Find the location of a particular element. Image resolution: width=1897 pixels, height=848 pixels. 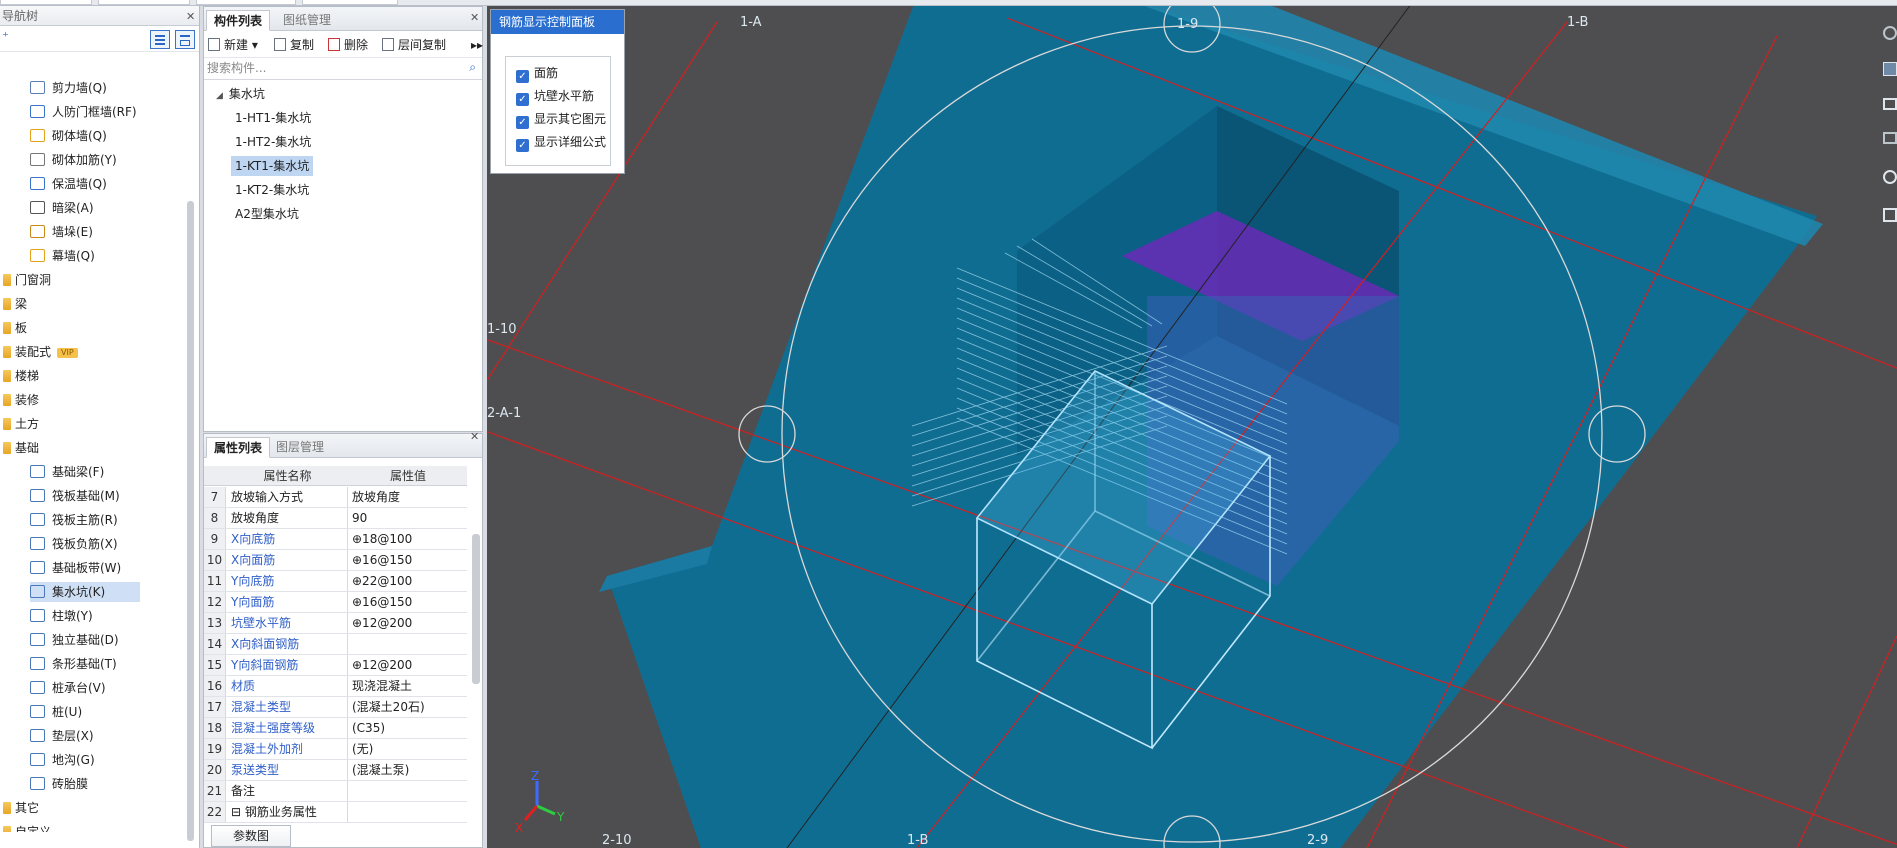

component-item: 1-HT2-集水坑 is located at coordinates (273, 142).